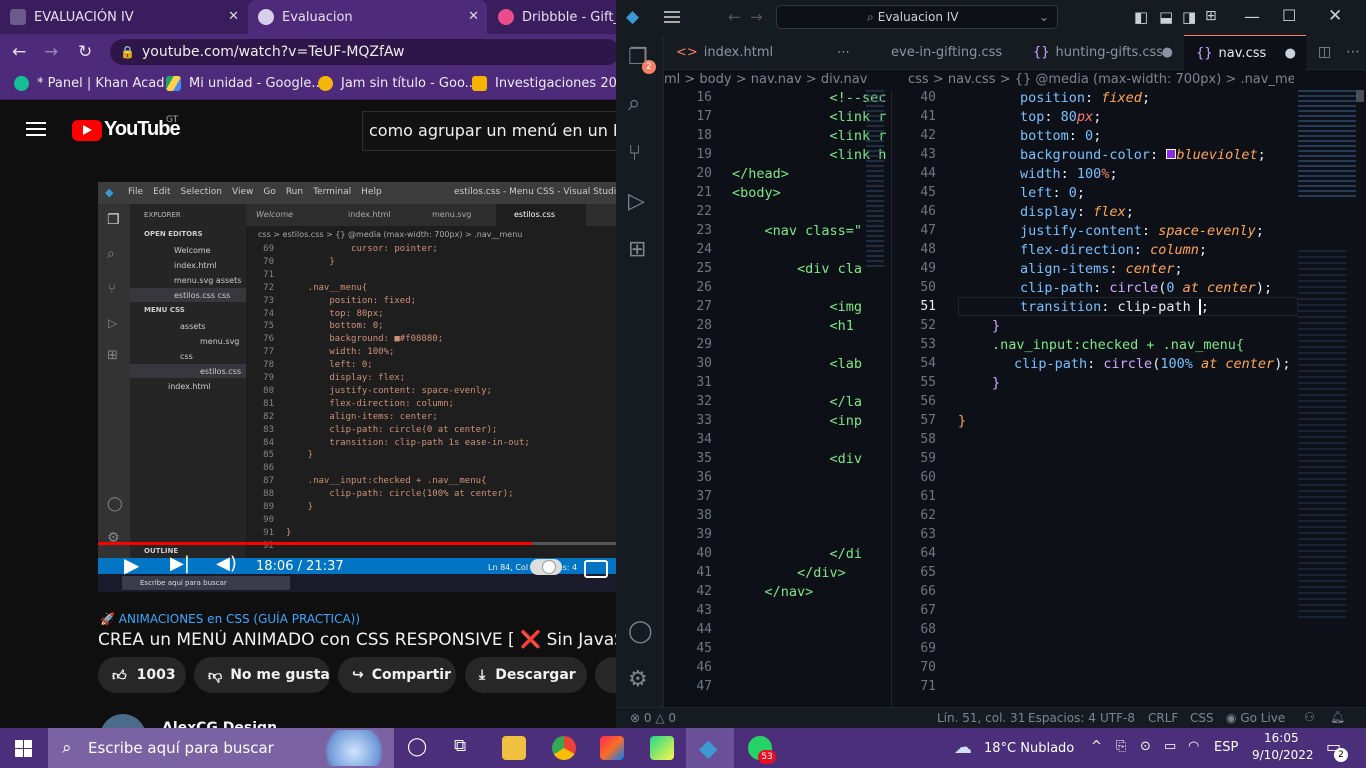 Image resolution: width=1366 pixels, height=768 pixels. I want to click on address-bar: 🔒 youtube.com/watch?v=TeUF-MQZfAw, so click(363, 52).